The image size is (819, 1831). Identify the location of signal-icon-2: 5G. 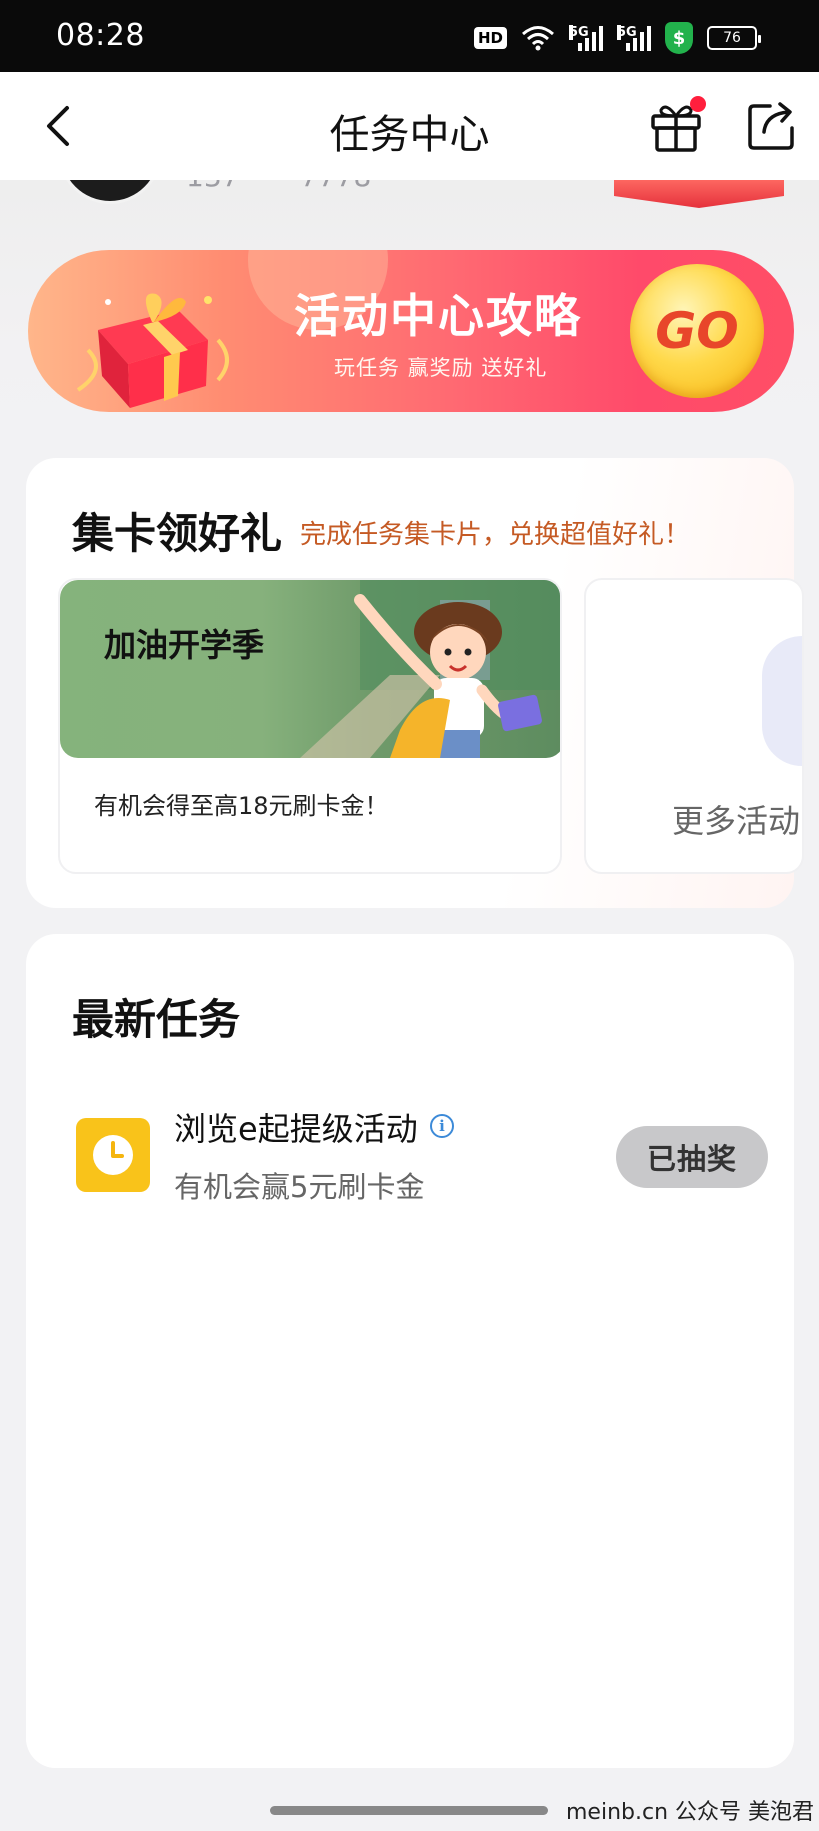
(634, 38).